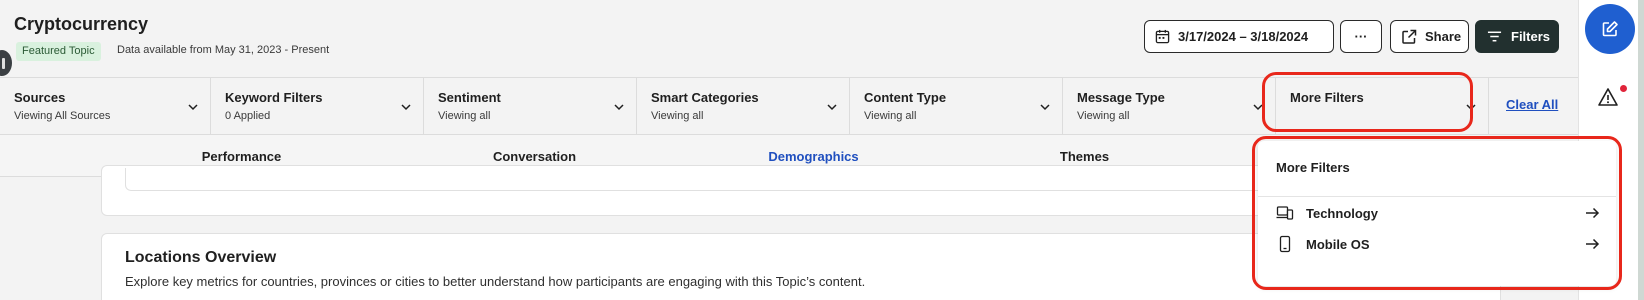  What do you see at coordinates (274, 97) in the screenshot?
I see `filter-name: Keyword Filters` at bounding box center [274, 97].